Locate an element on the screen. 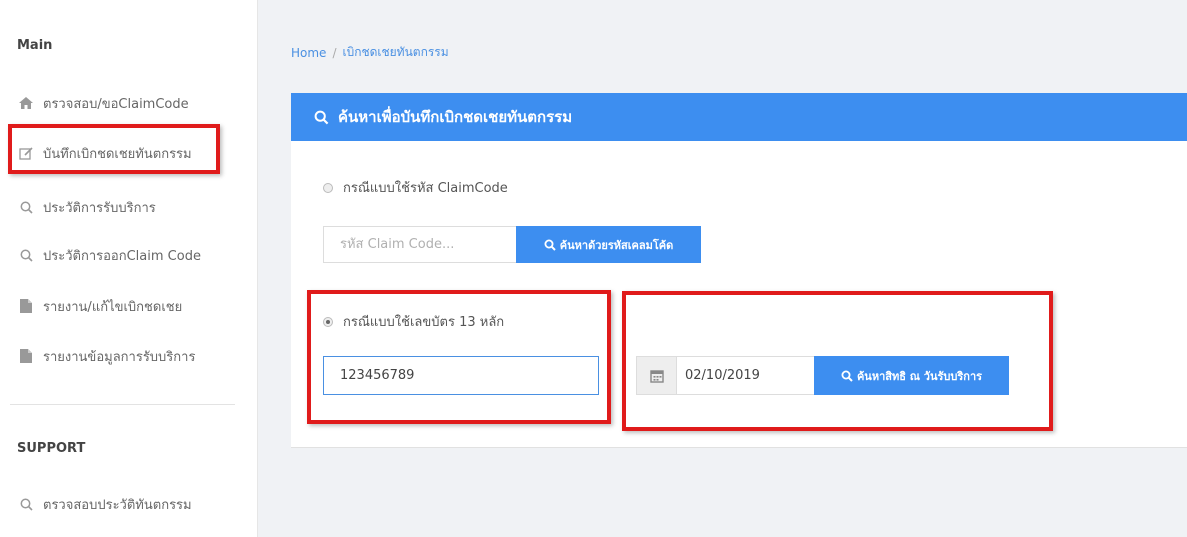  calendar-icon is located at coordinates (656, 375).